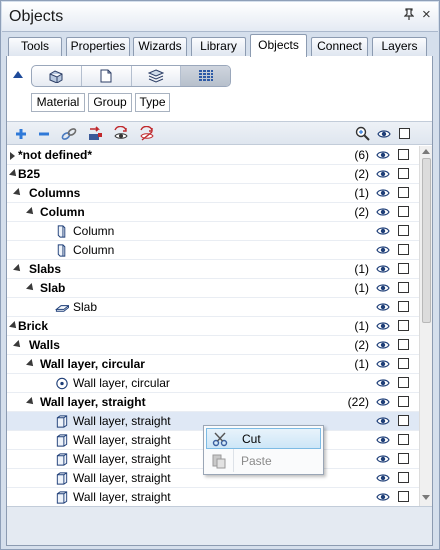  Describe the element at coordinates (263, 438) in the screenshot. I see `context-menu-cut: Cut` at that location.